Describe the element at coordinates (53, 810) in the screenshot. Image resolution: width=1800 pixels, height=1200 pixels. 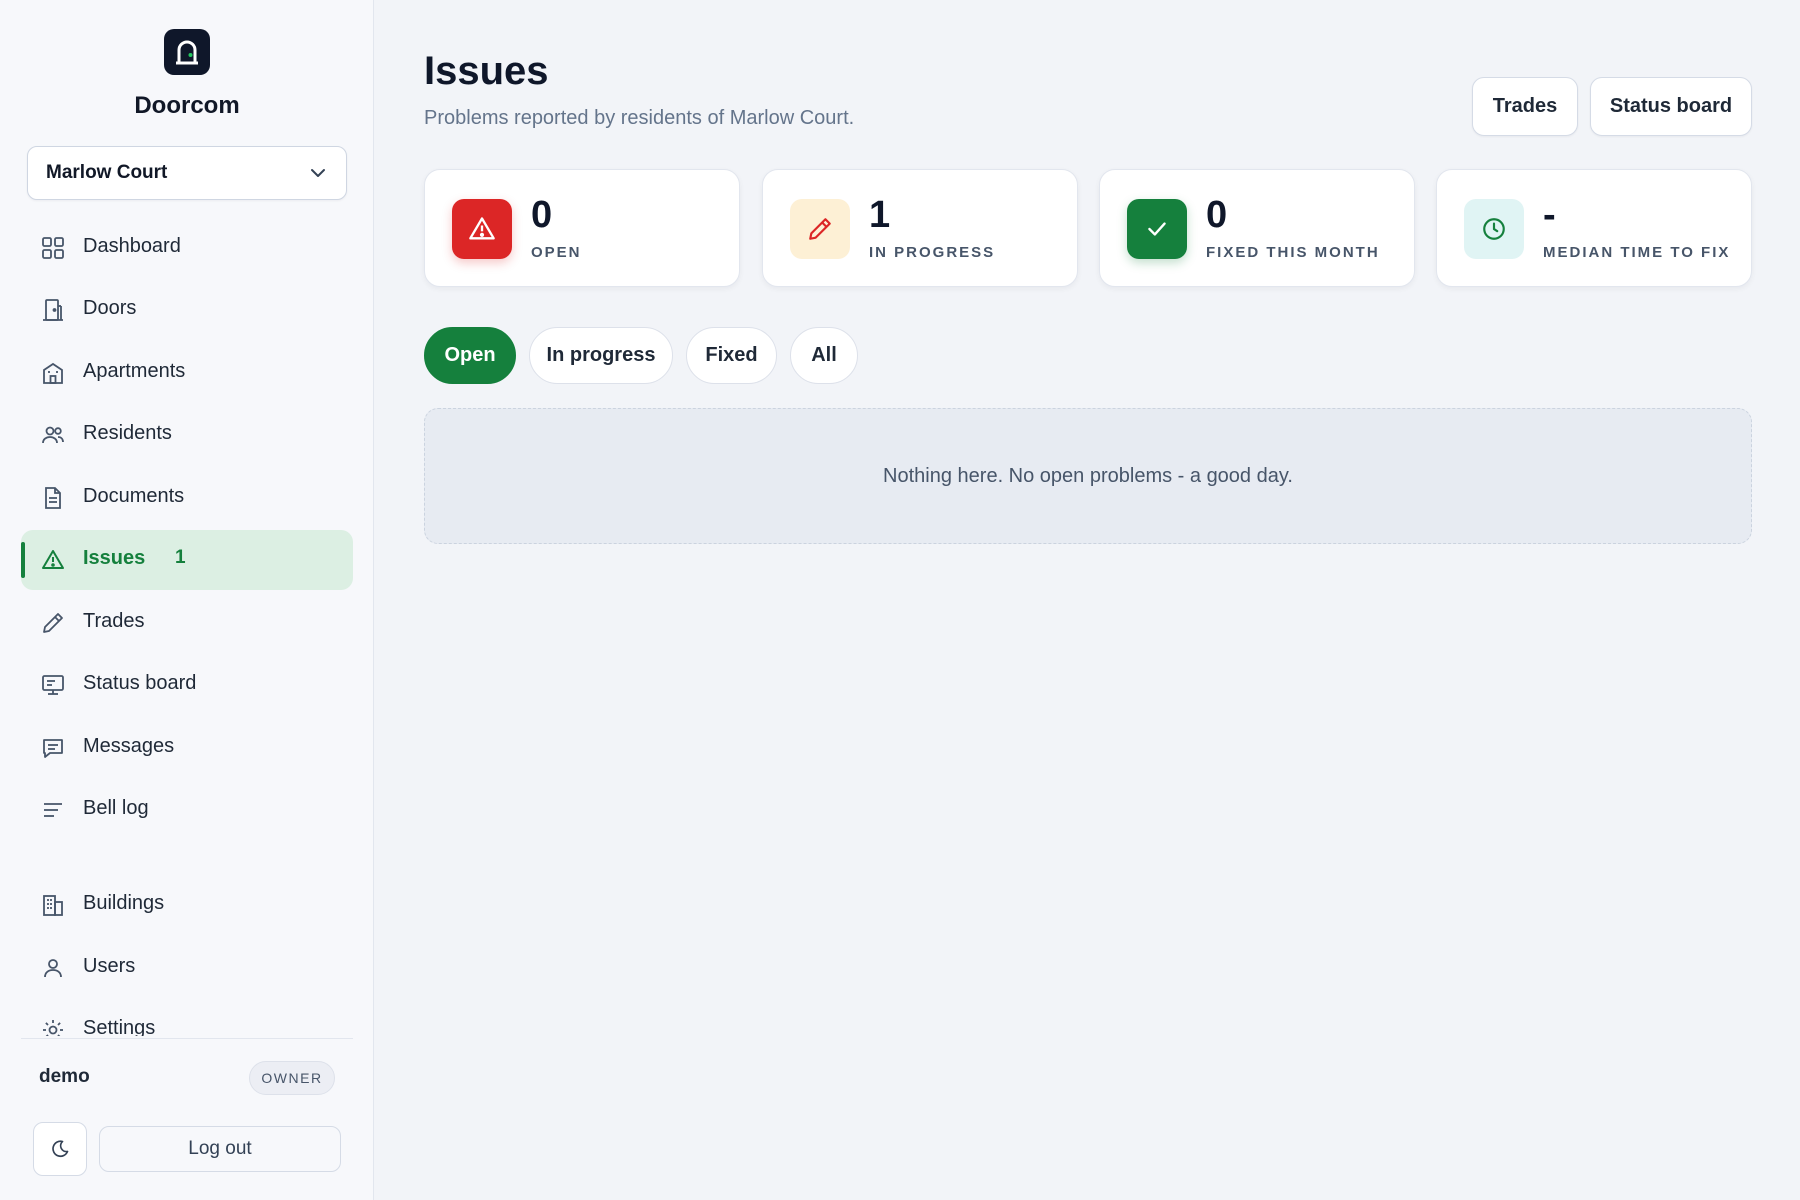
I see `list-icon` at that location.